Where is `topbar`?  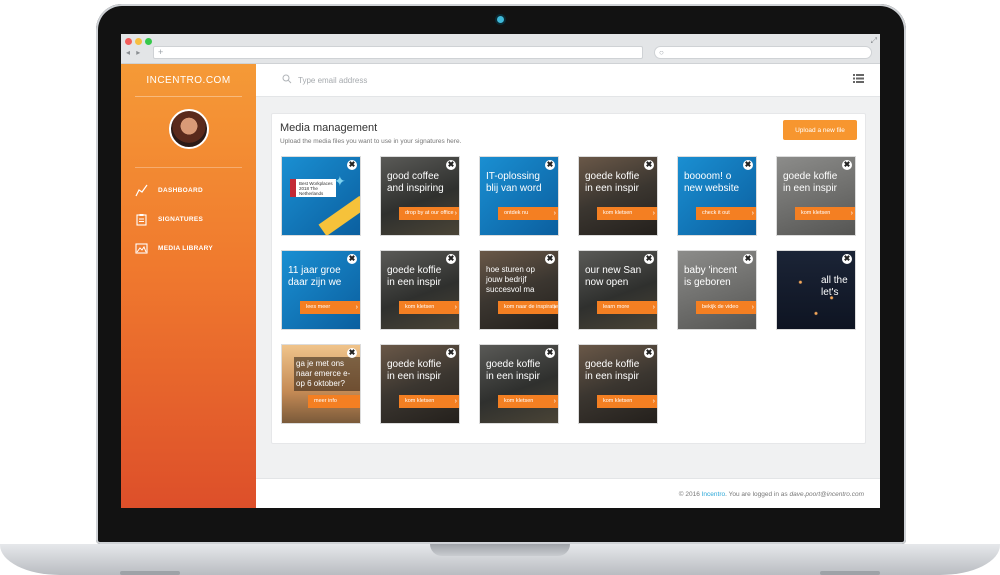
topbar is located at coordinates (568, 80).